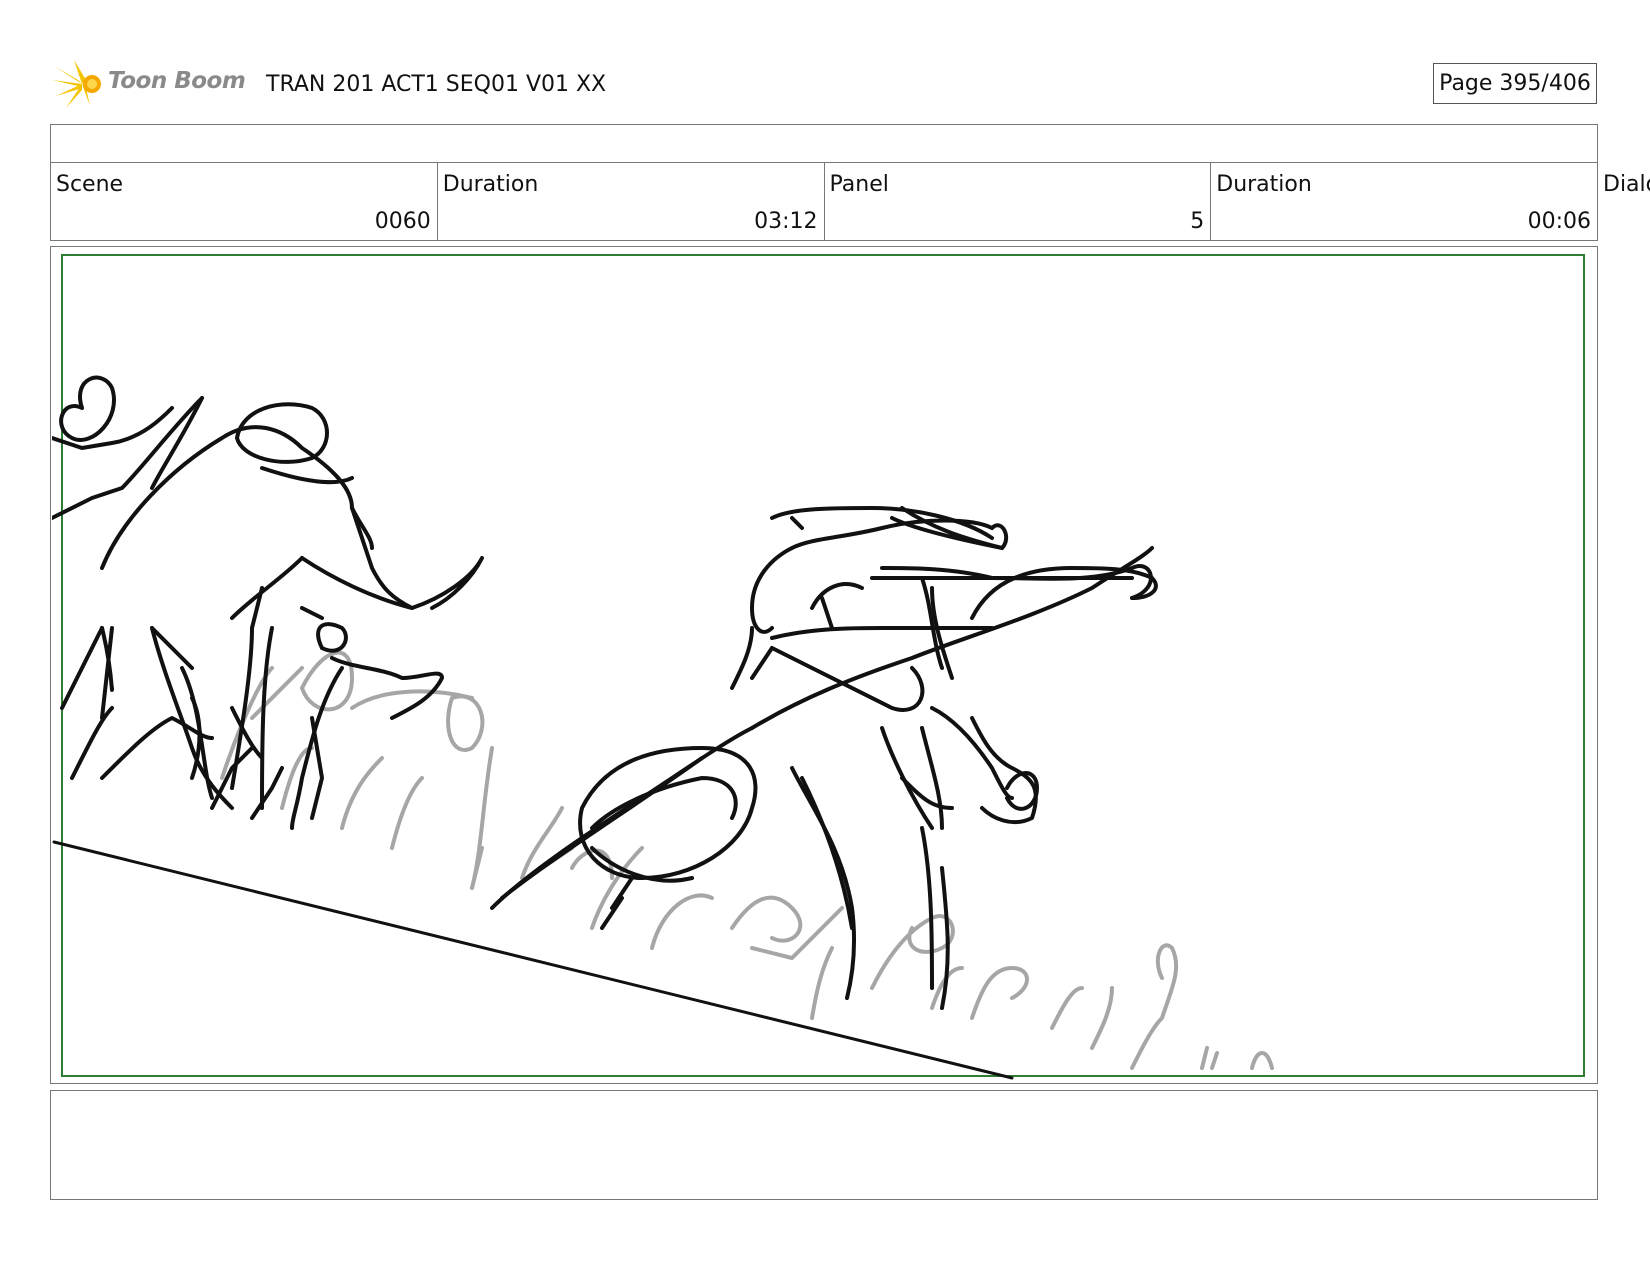 The image size is (1650, 1275). I want to click on header-strip, so click(824, 143).